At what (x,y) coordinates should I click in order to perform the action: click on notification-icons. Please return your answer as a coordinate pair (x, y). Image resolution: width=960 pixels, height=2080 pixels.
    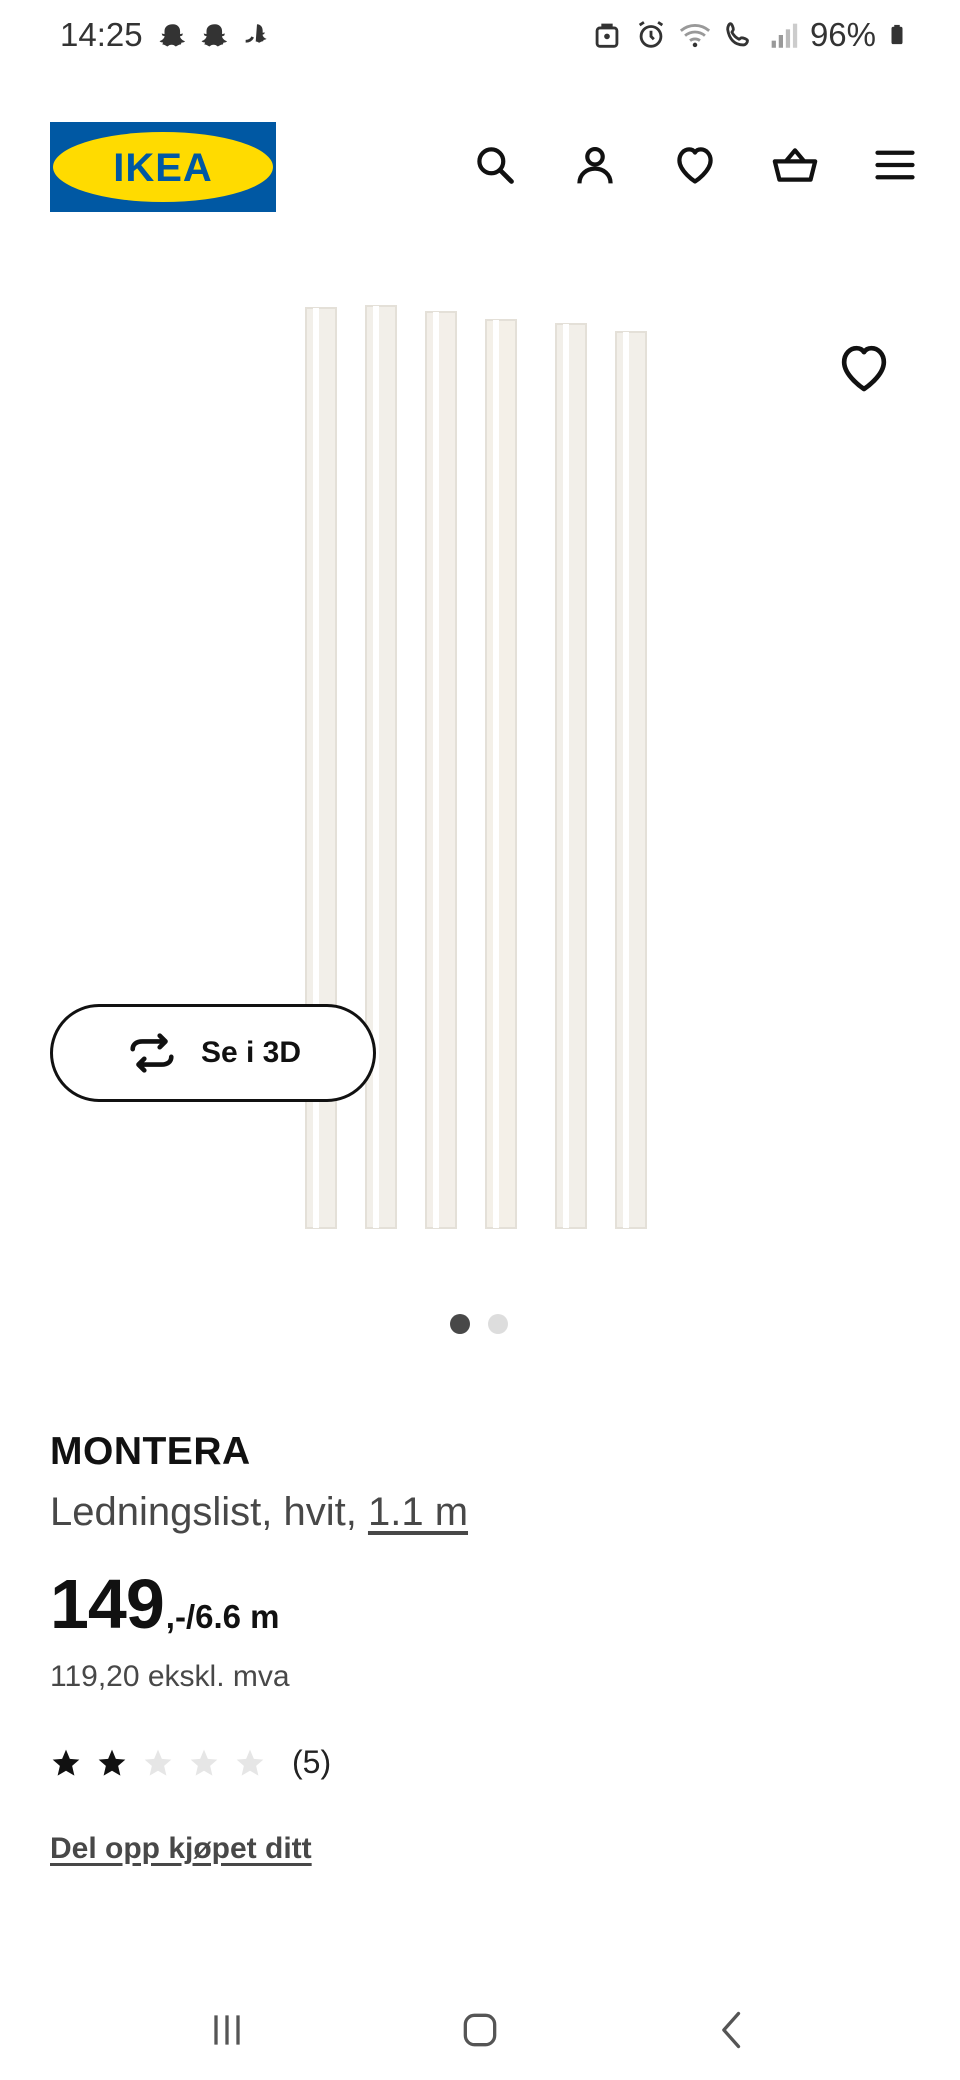
    Looking at the image, I should click on (215, 37).